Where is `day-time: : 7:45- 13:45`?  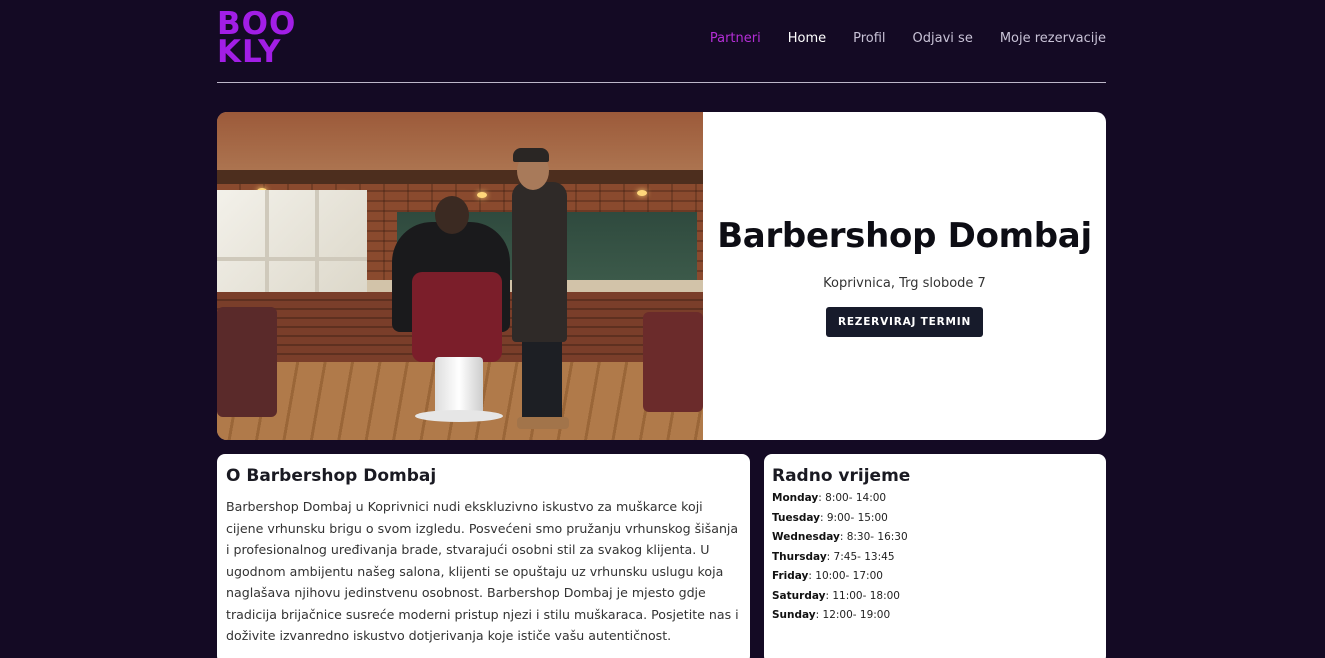 day-time: : 7:45- 13:45 is located at coordinates (860, 556).